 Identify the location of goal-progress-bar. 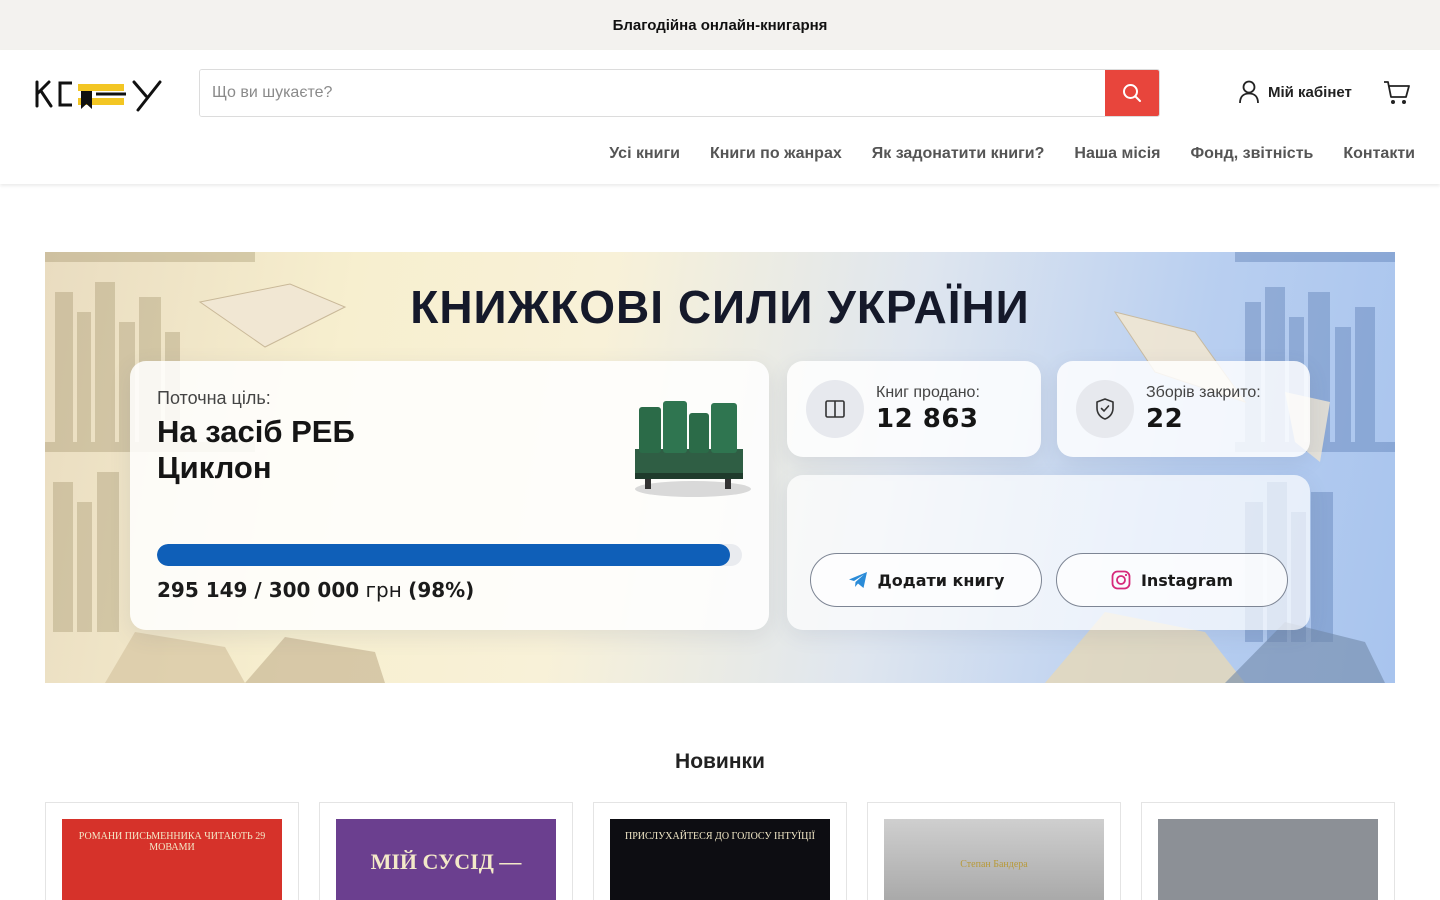
(449, 555).